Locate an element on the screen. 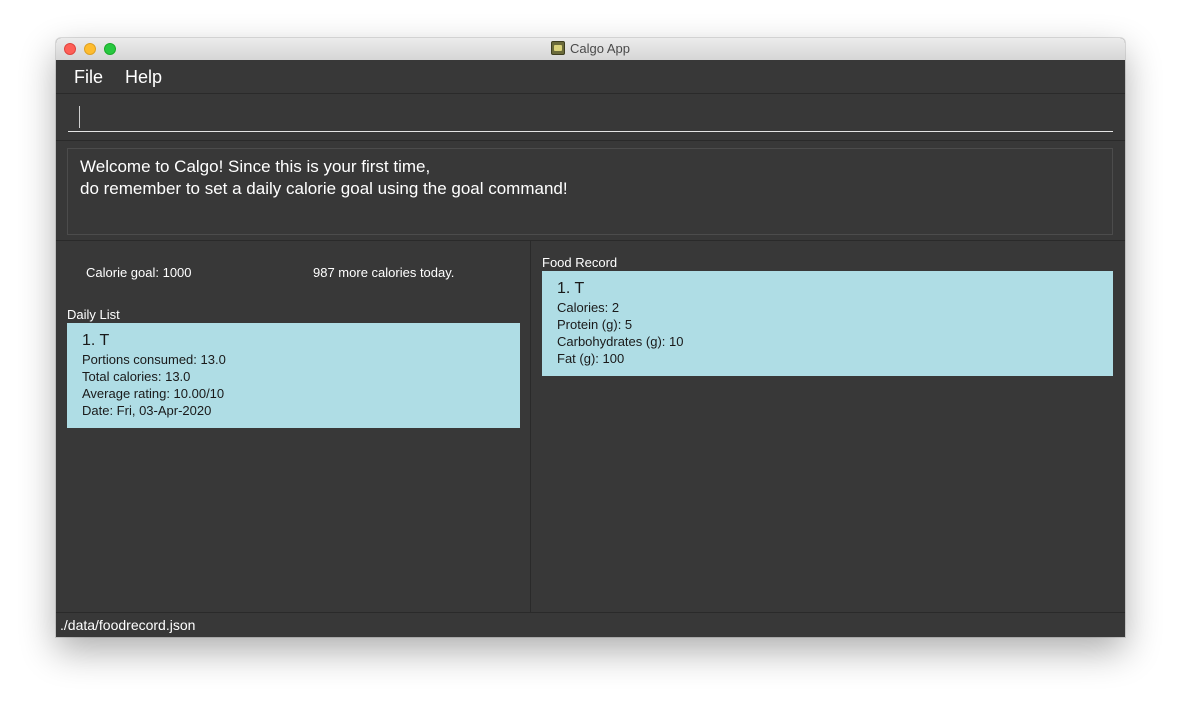 This screenshot has width=1181, height=712. menu-file: File is located at coordinates (88, 77).